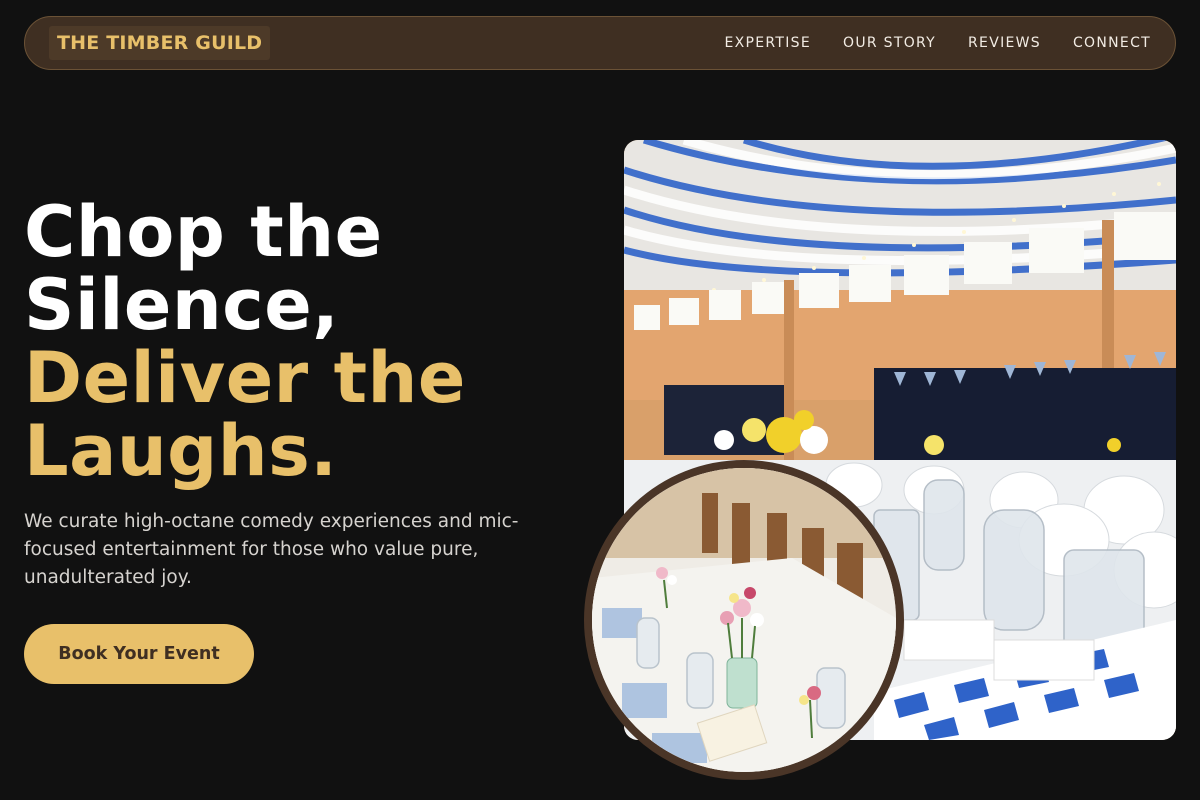  I want to click on nav-link-our-story: OUR STORY, so click(889, 43).